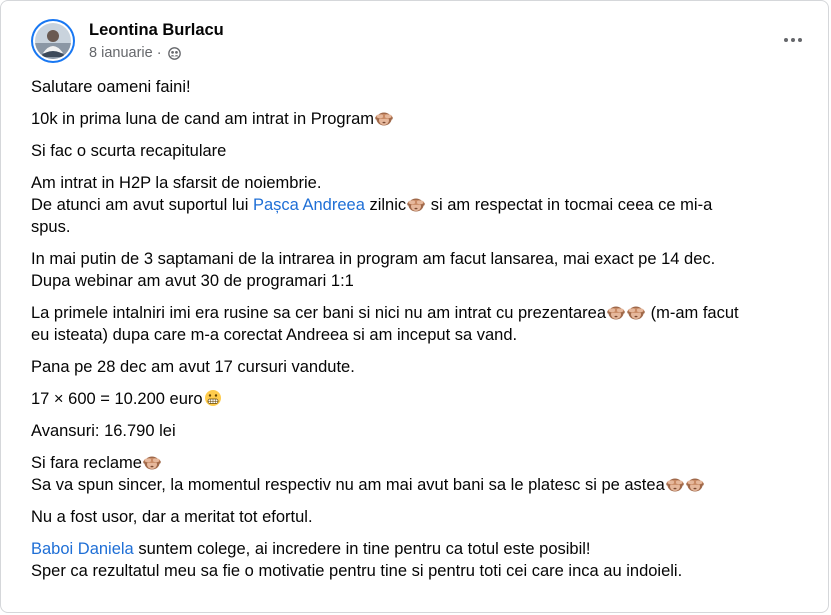 This screenshot has height=615, width=831. What do you see at coordinates (156, 30) in the screenshot?
I see `author-name: Leontina Burlacu` at bounding box center [156, 30].